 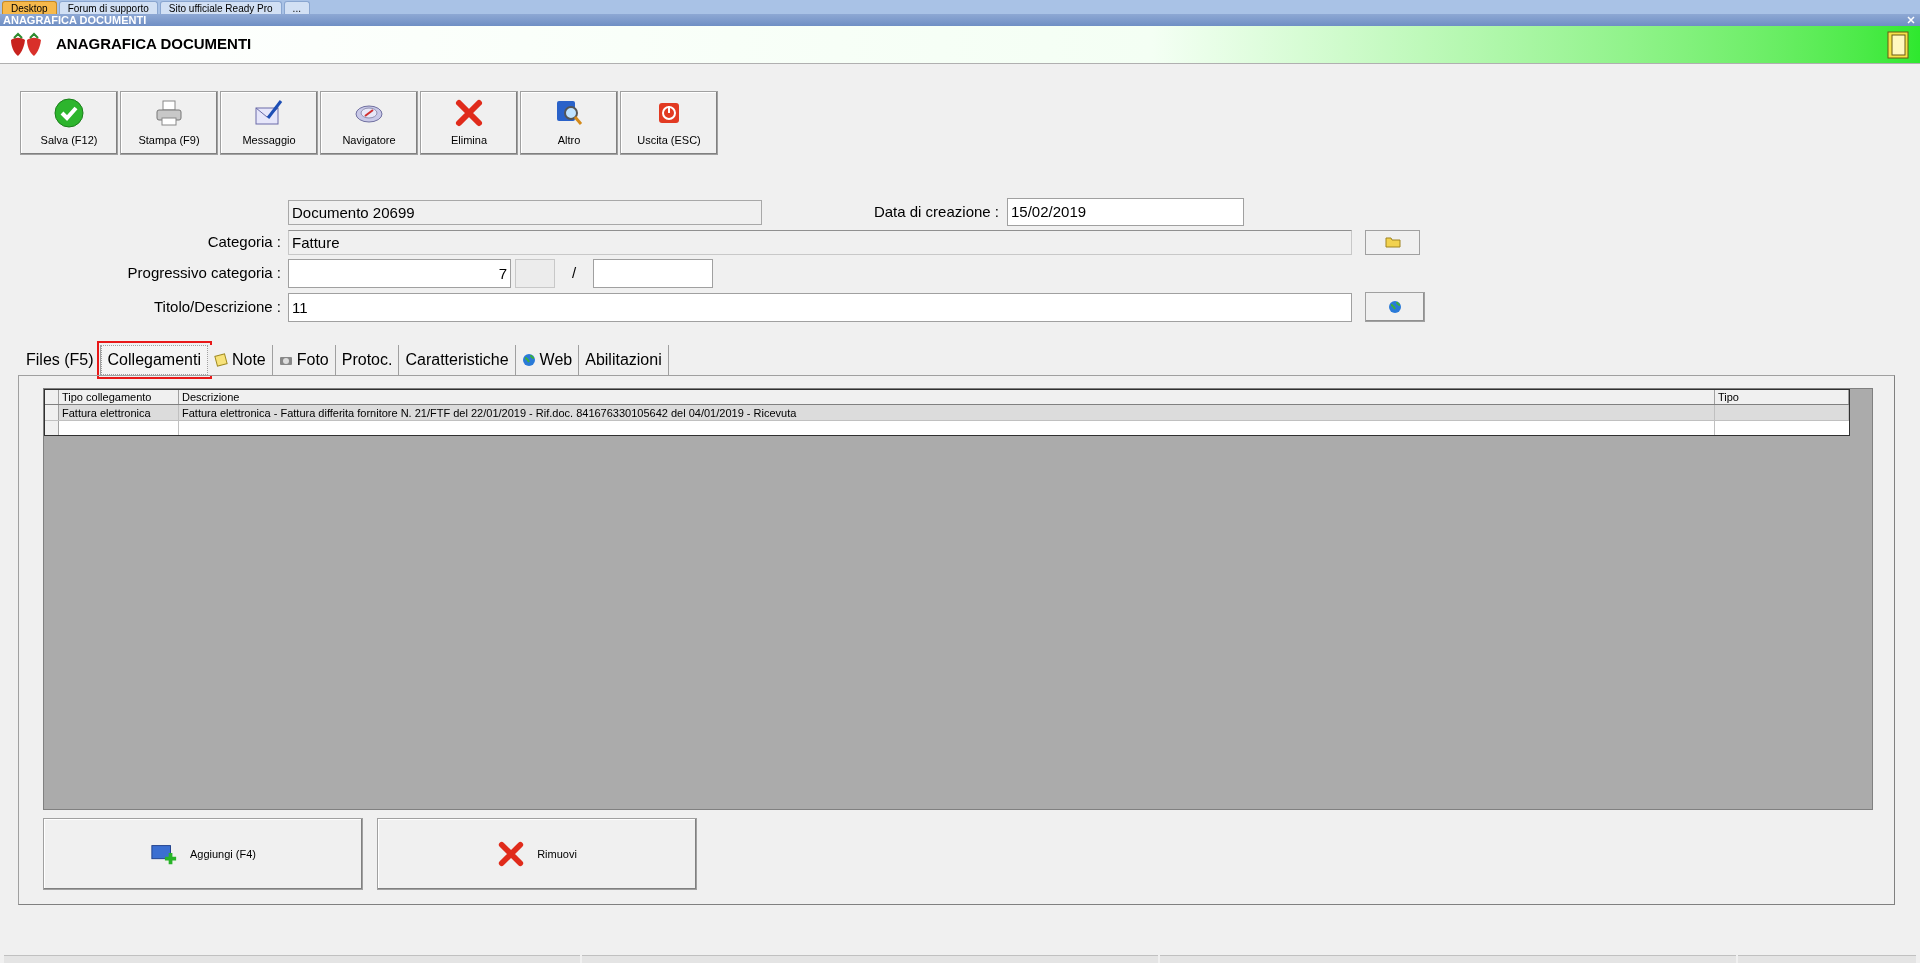 What do you see at coordinates (169, 112) in the screenshot?
I see `printer-icon` at bounding box center [169, 112].